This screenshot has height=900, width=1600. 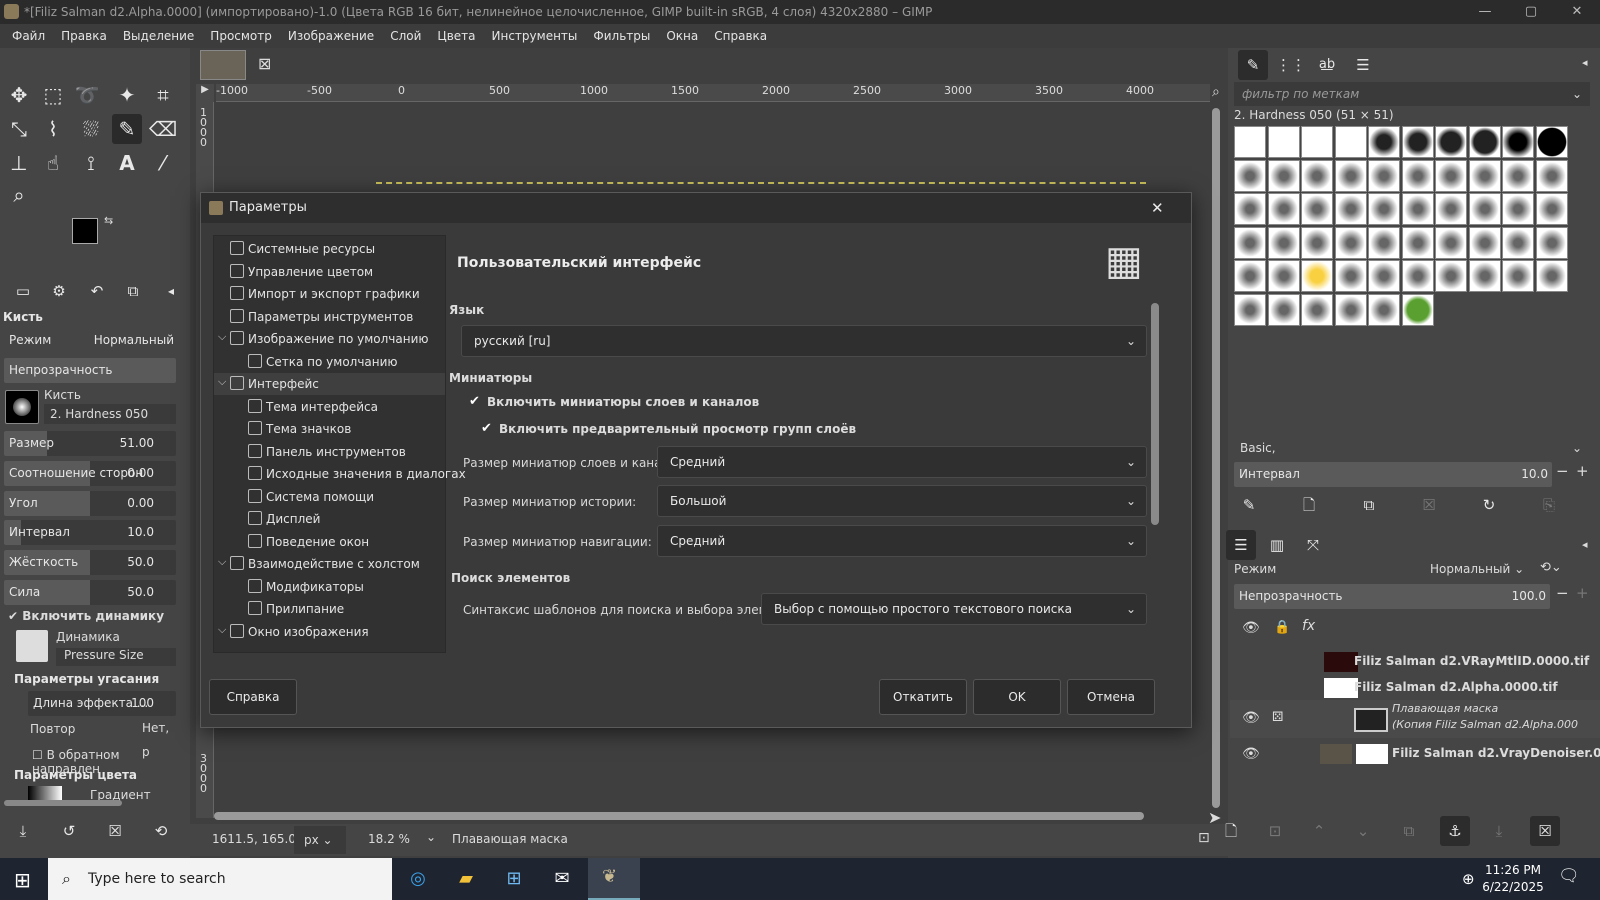 I want to click on layer-opacity-slider: Непрозрачность 100.0, so click(x=1392, y=596).